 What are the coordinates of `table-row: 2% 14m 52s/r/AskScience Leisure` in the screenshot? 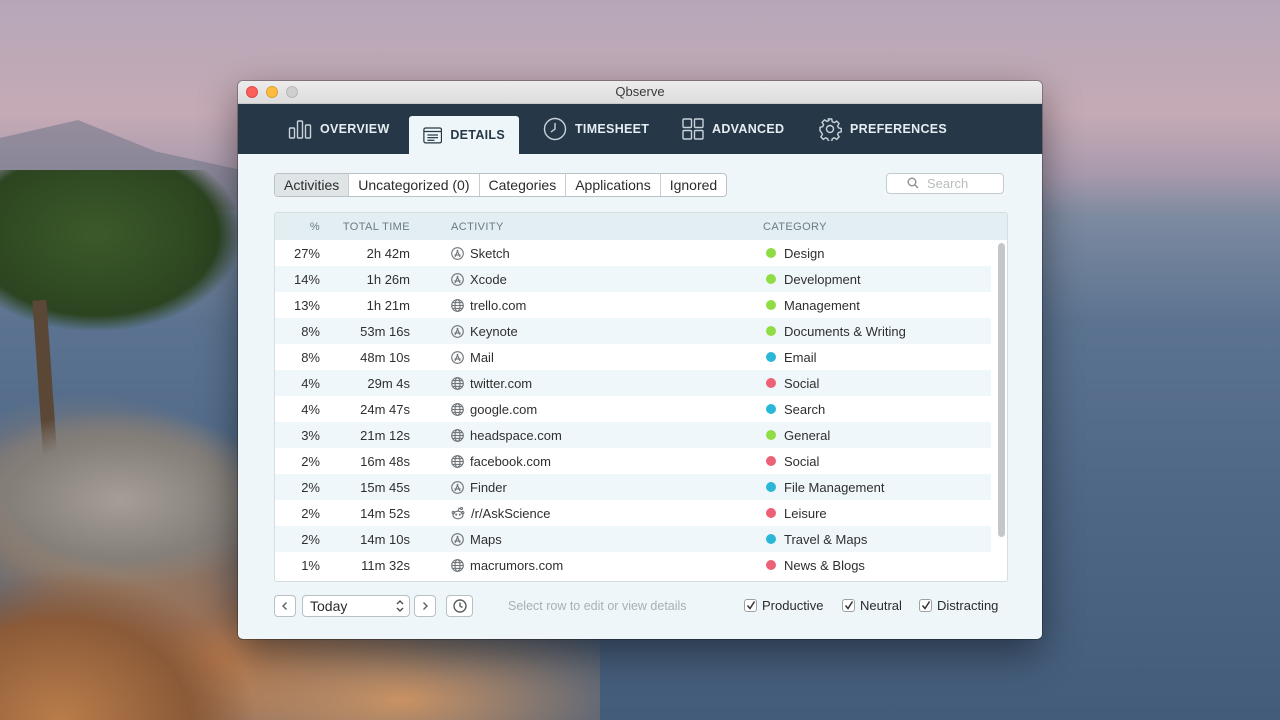 It's located at (633, 513).